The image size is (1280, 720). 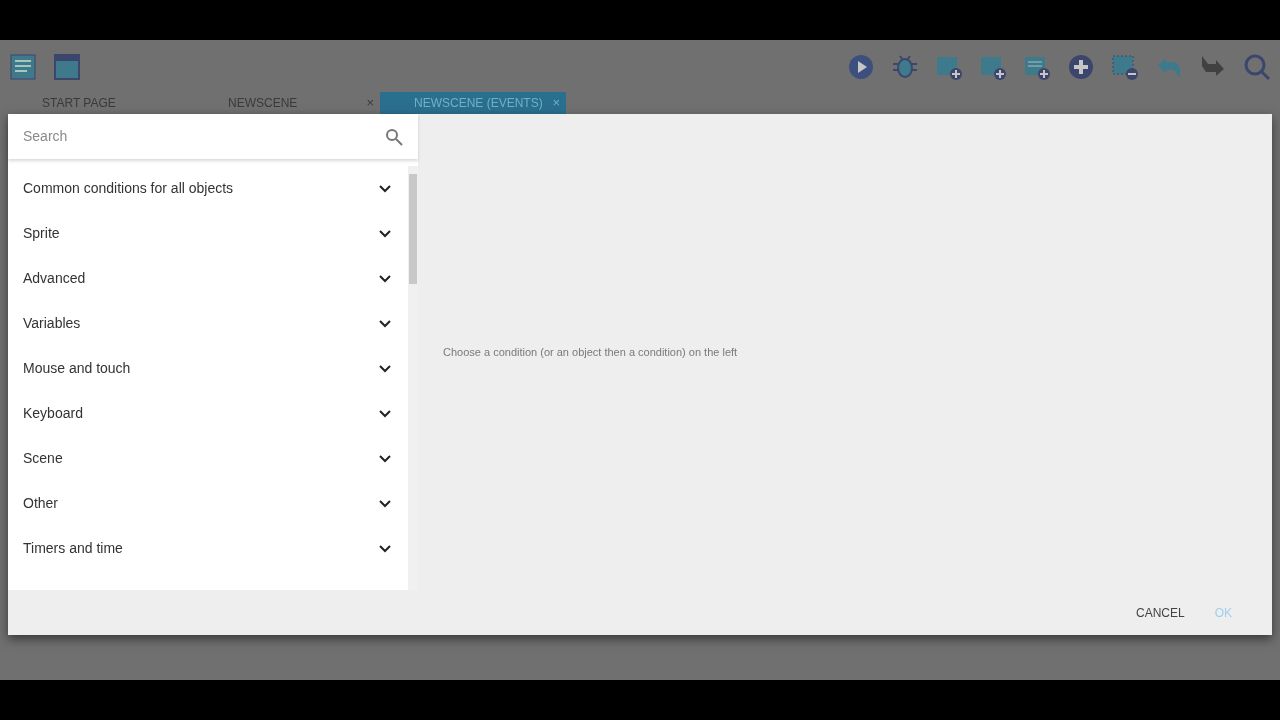 What do you see at coordinates (1125, 67) in the screenshot?
I see `remove-selection-icon` at bounding box center [1125, 67].